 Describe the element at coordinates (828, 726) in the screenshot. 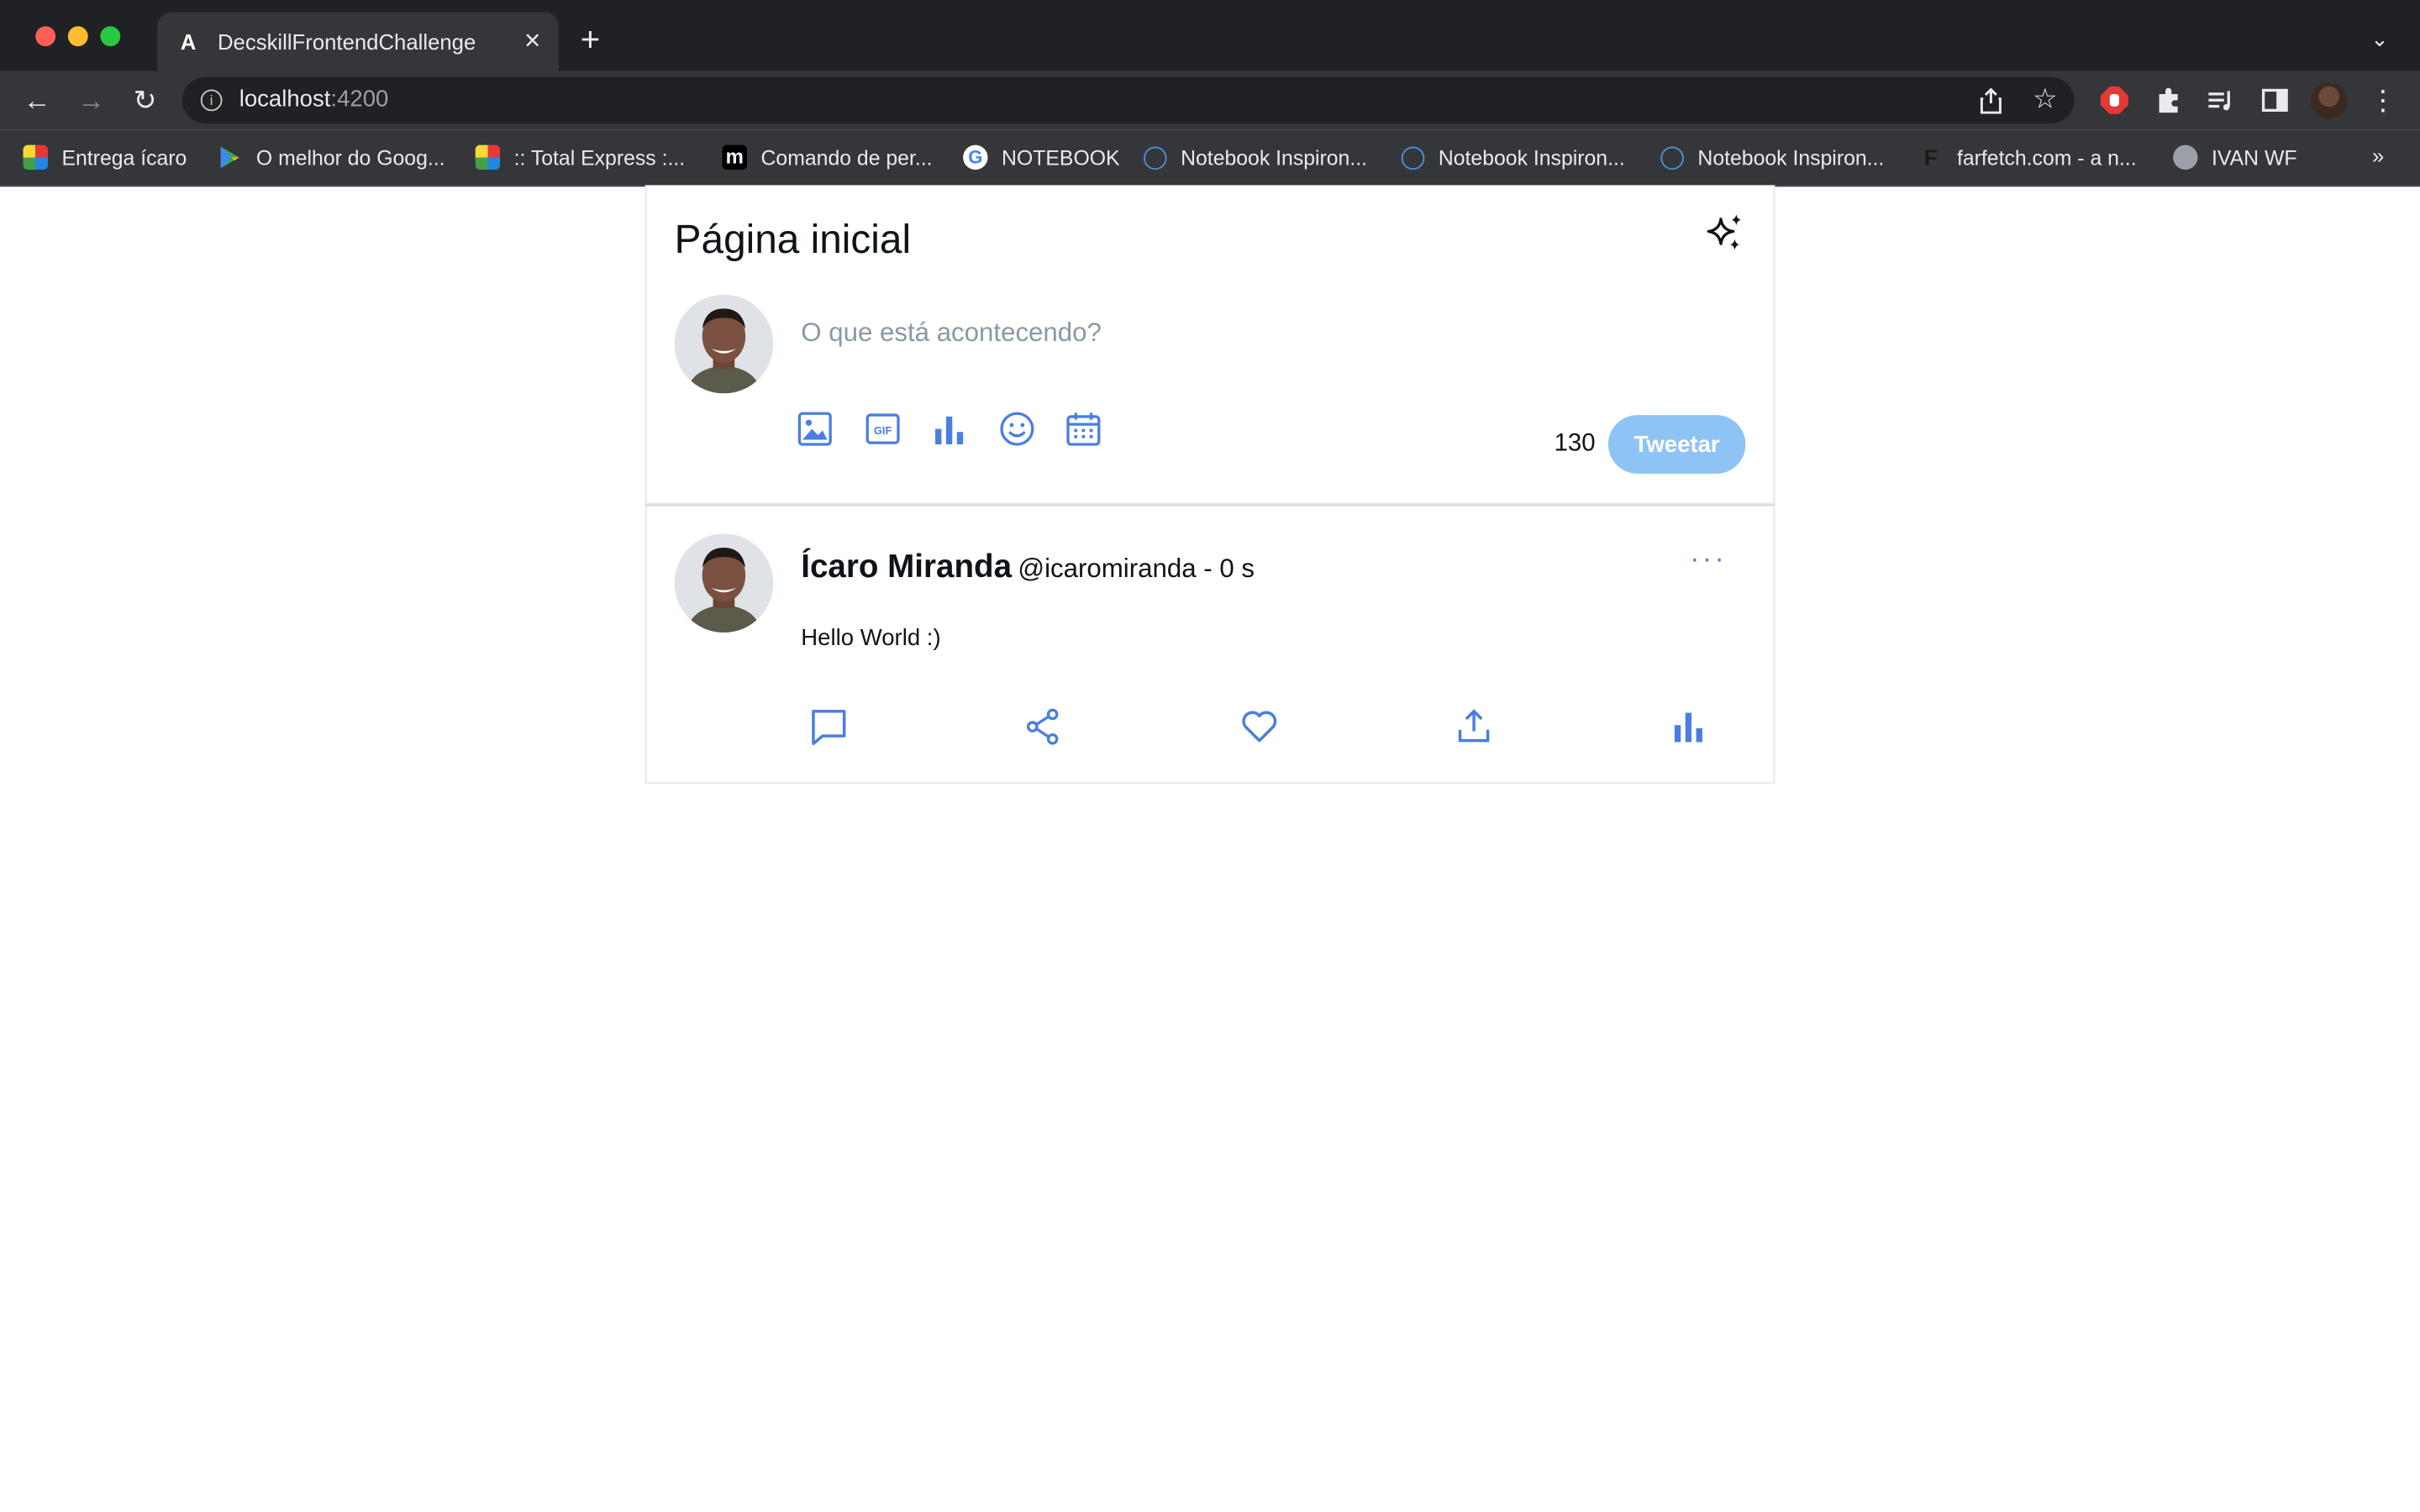

I see `reply-icon` at that location.